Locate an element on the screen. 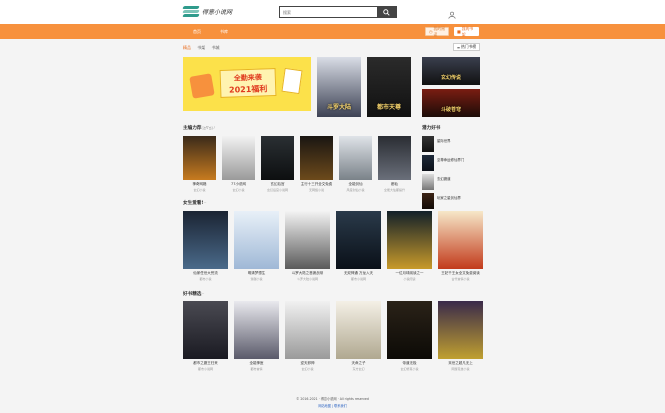 The height and width of the screenshot is (413, 665). book-card: 斗罗大陆之首席战帝 斗罗大陆小说网 is located at coordinates (307, 246).